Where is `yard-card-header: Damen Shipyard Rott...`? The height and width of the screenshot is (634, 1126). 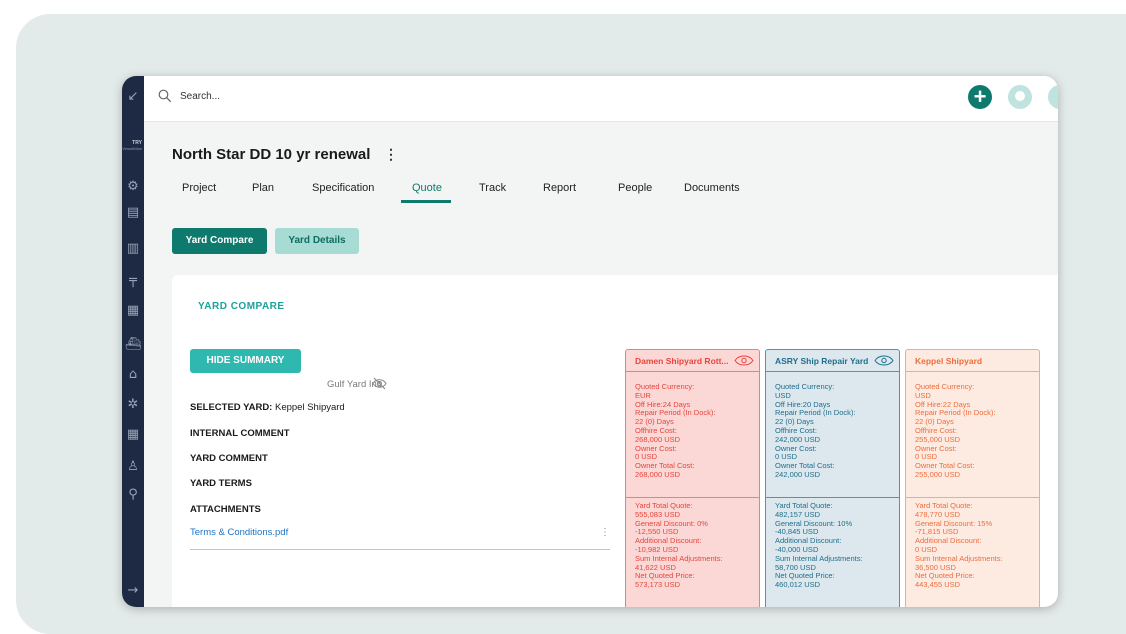
yard-card-header: Damen Shipyard Rott... is located at coordinates (692, 361).